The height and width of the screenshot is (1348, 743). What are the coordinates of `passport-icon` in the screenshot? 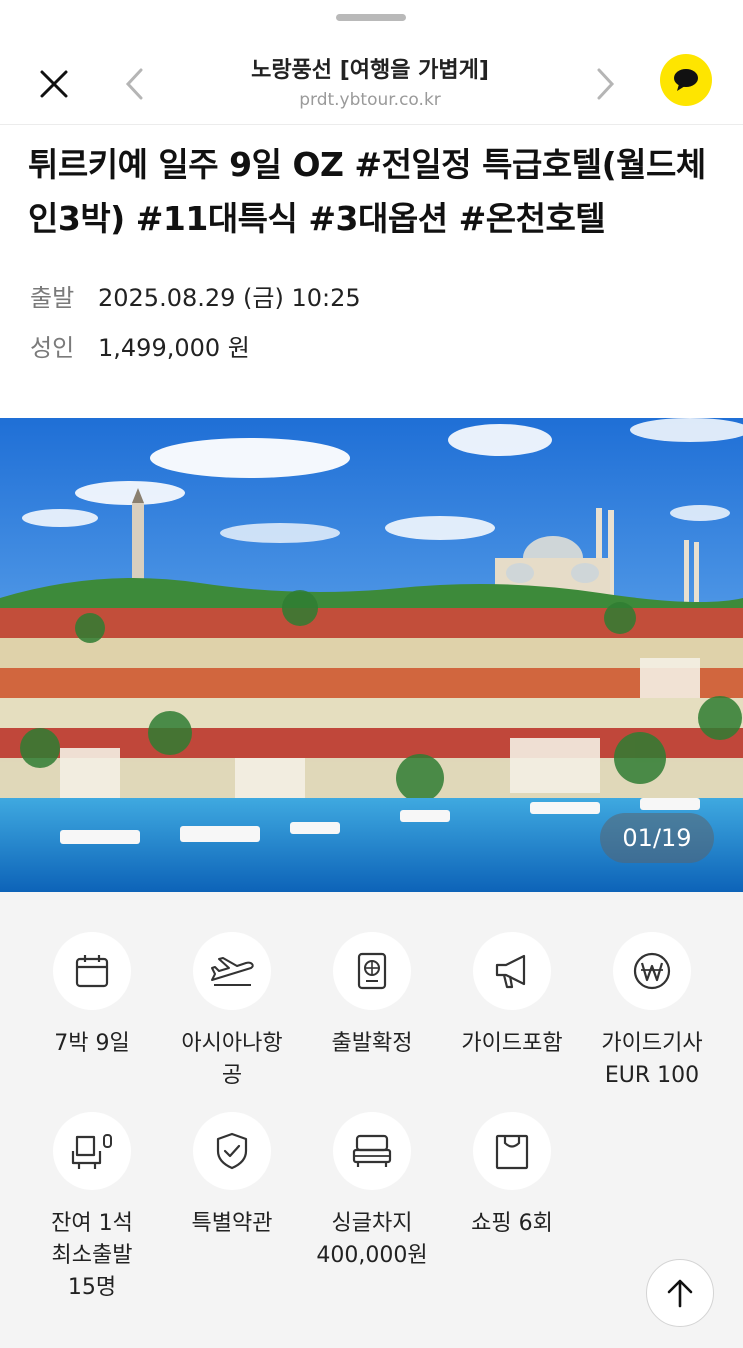 It's located at (372, 971).